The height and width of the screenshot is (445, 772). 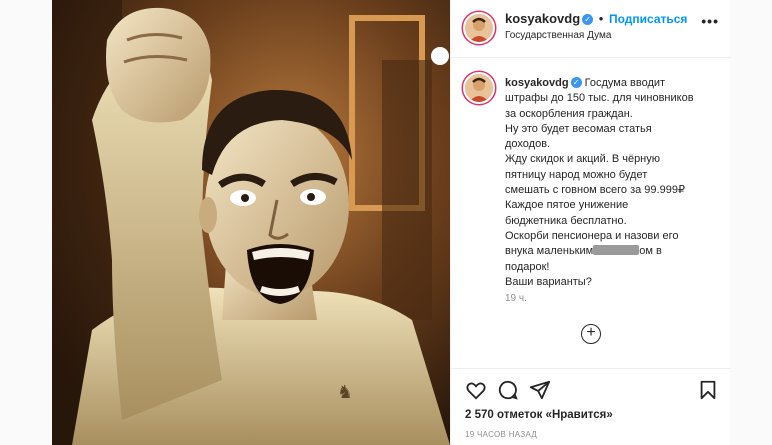 I want to click on caption-line: kosyakovdg ✓ Госдума вводит, so click(x=615, y=83).